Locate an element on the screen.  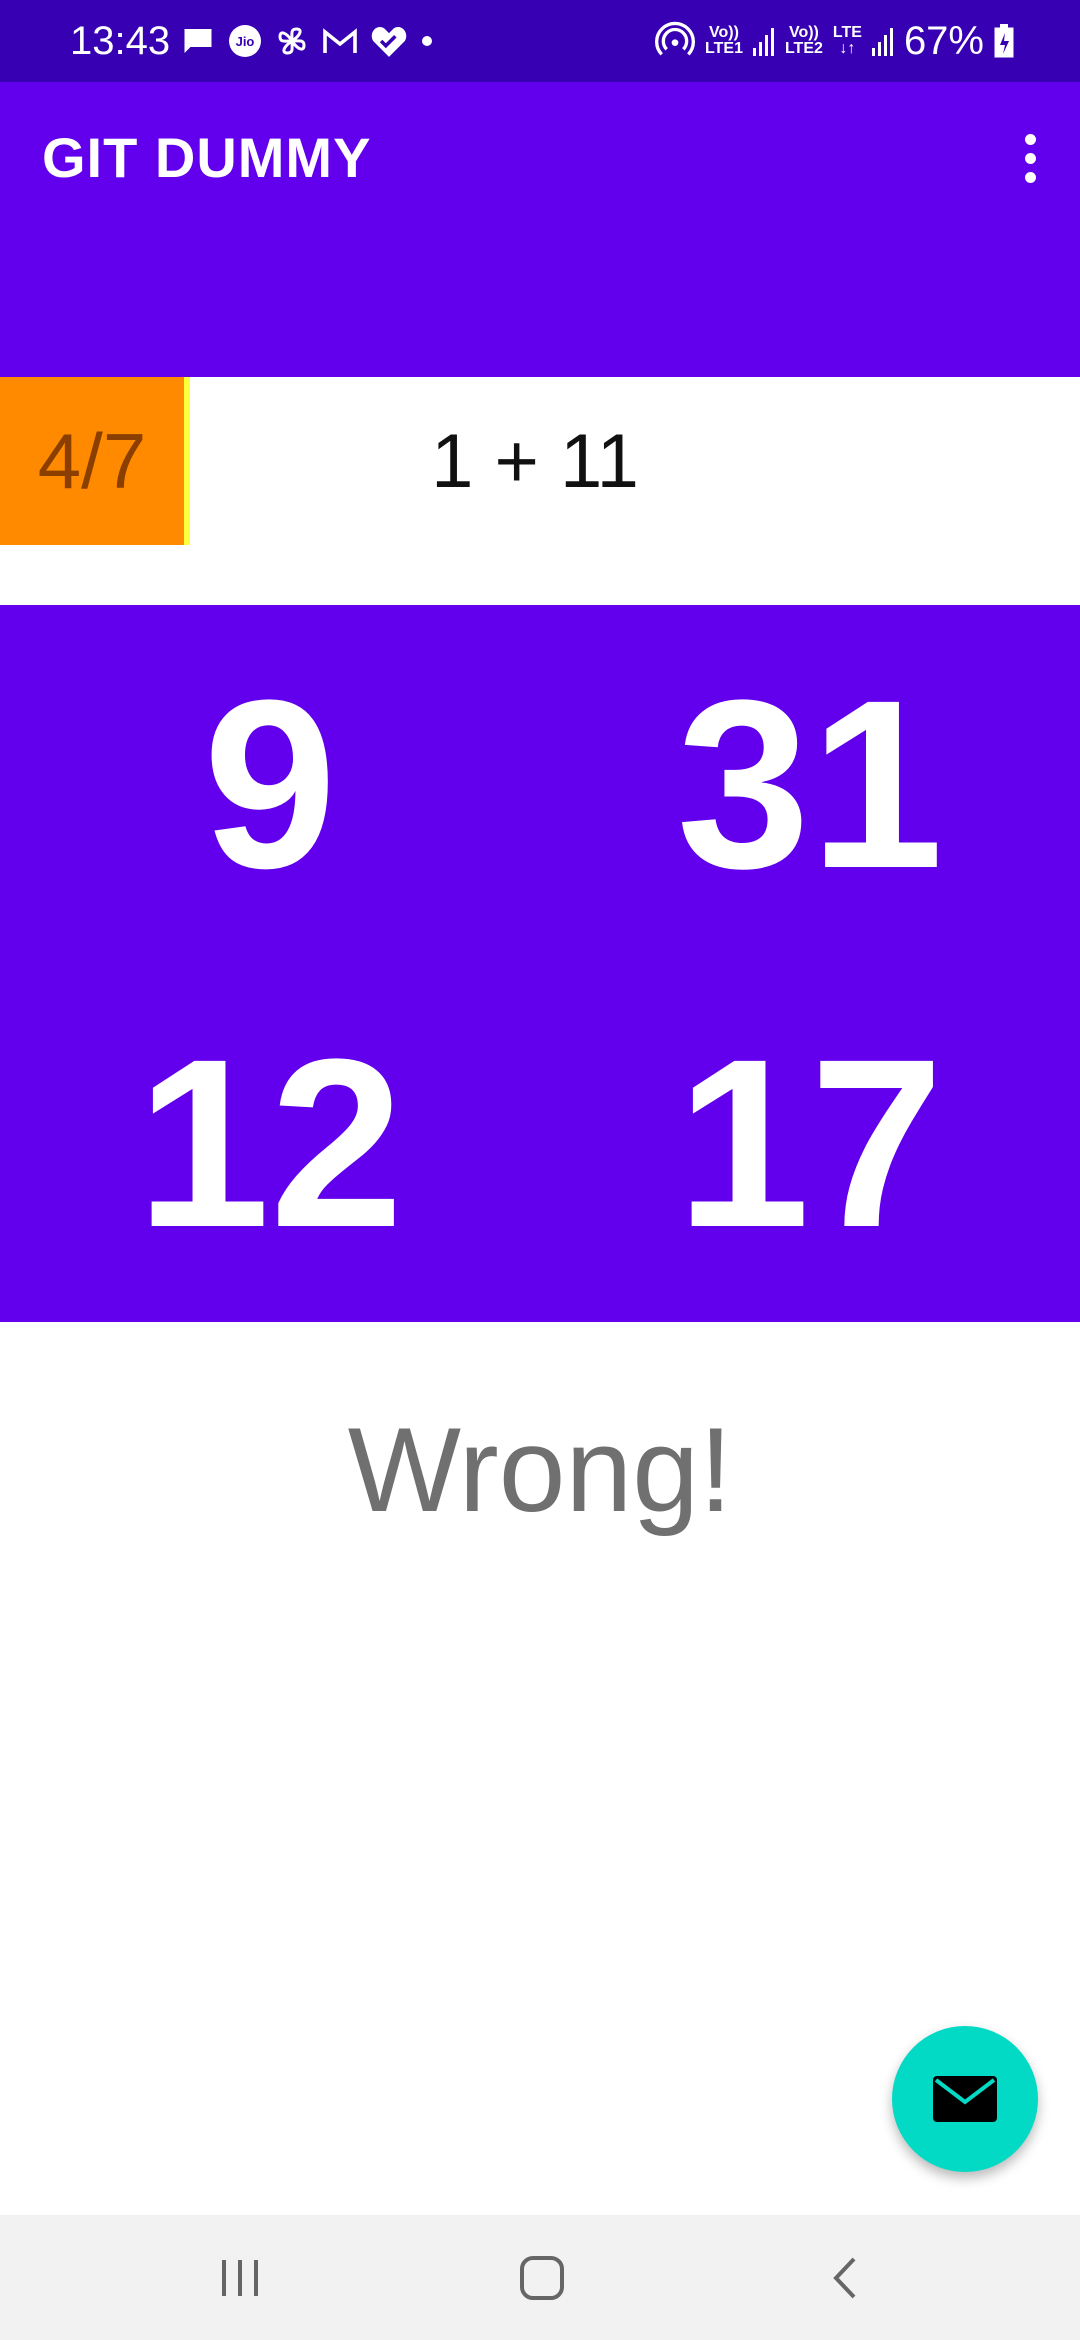
net1-lte: LTE1 is located at coordinates (724, 48).